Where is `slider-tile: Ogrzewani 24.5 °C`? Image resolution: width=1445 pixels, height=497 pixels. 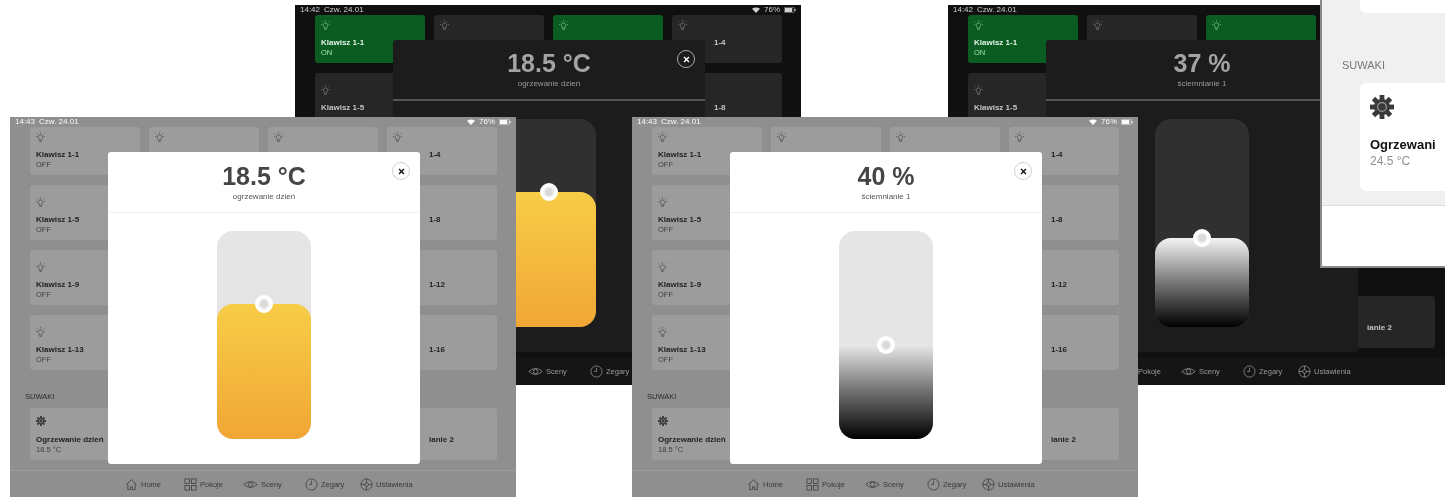 slider-tile: Ogrzewani 24.5 °C is located at coordinates (1402, 137).